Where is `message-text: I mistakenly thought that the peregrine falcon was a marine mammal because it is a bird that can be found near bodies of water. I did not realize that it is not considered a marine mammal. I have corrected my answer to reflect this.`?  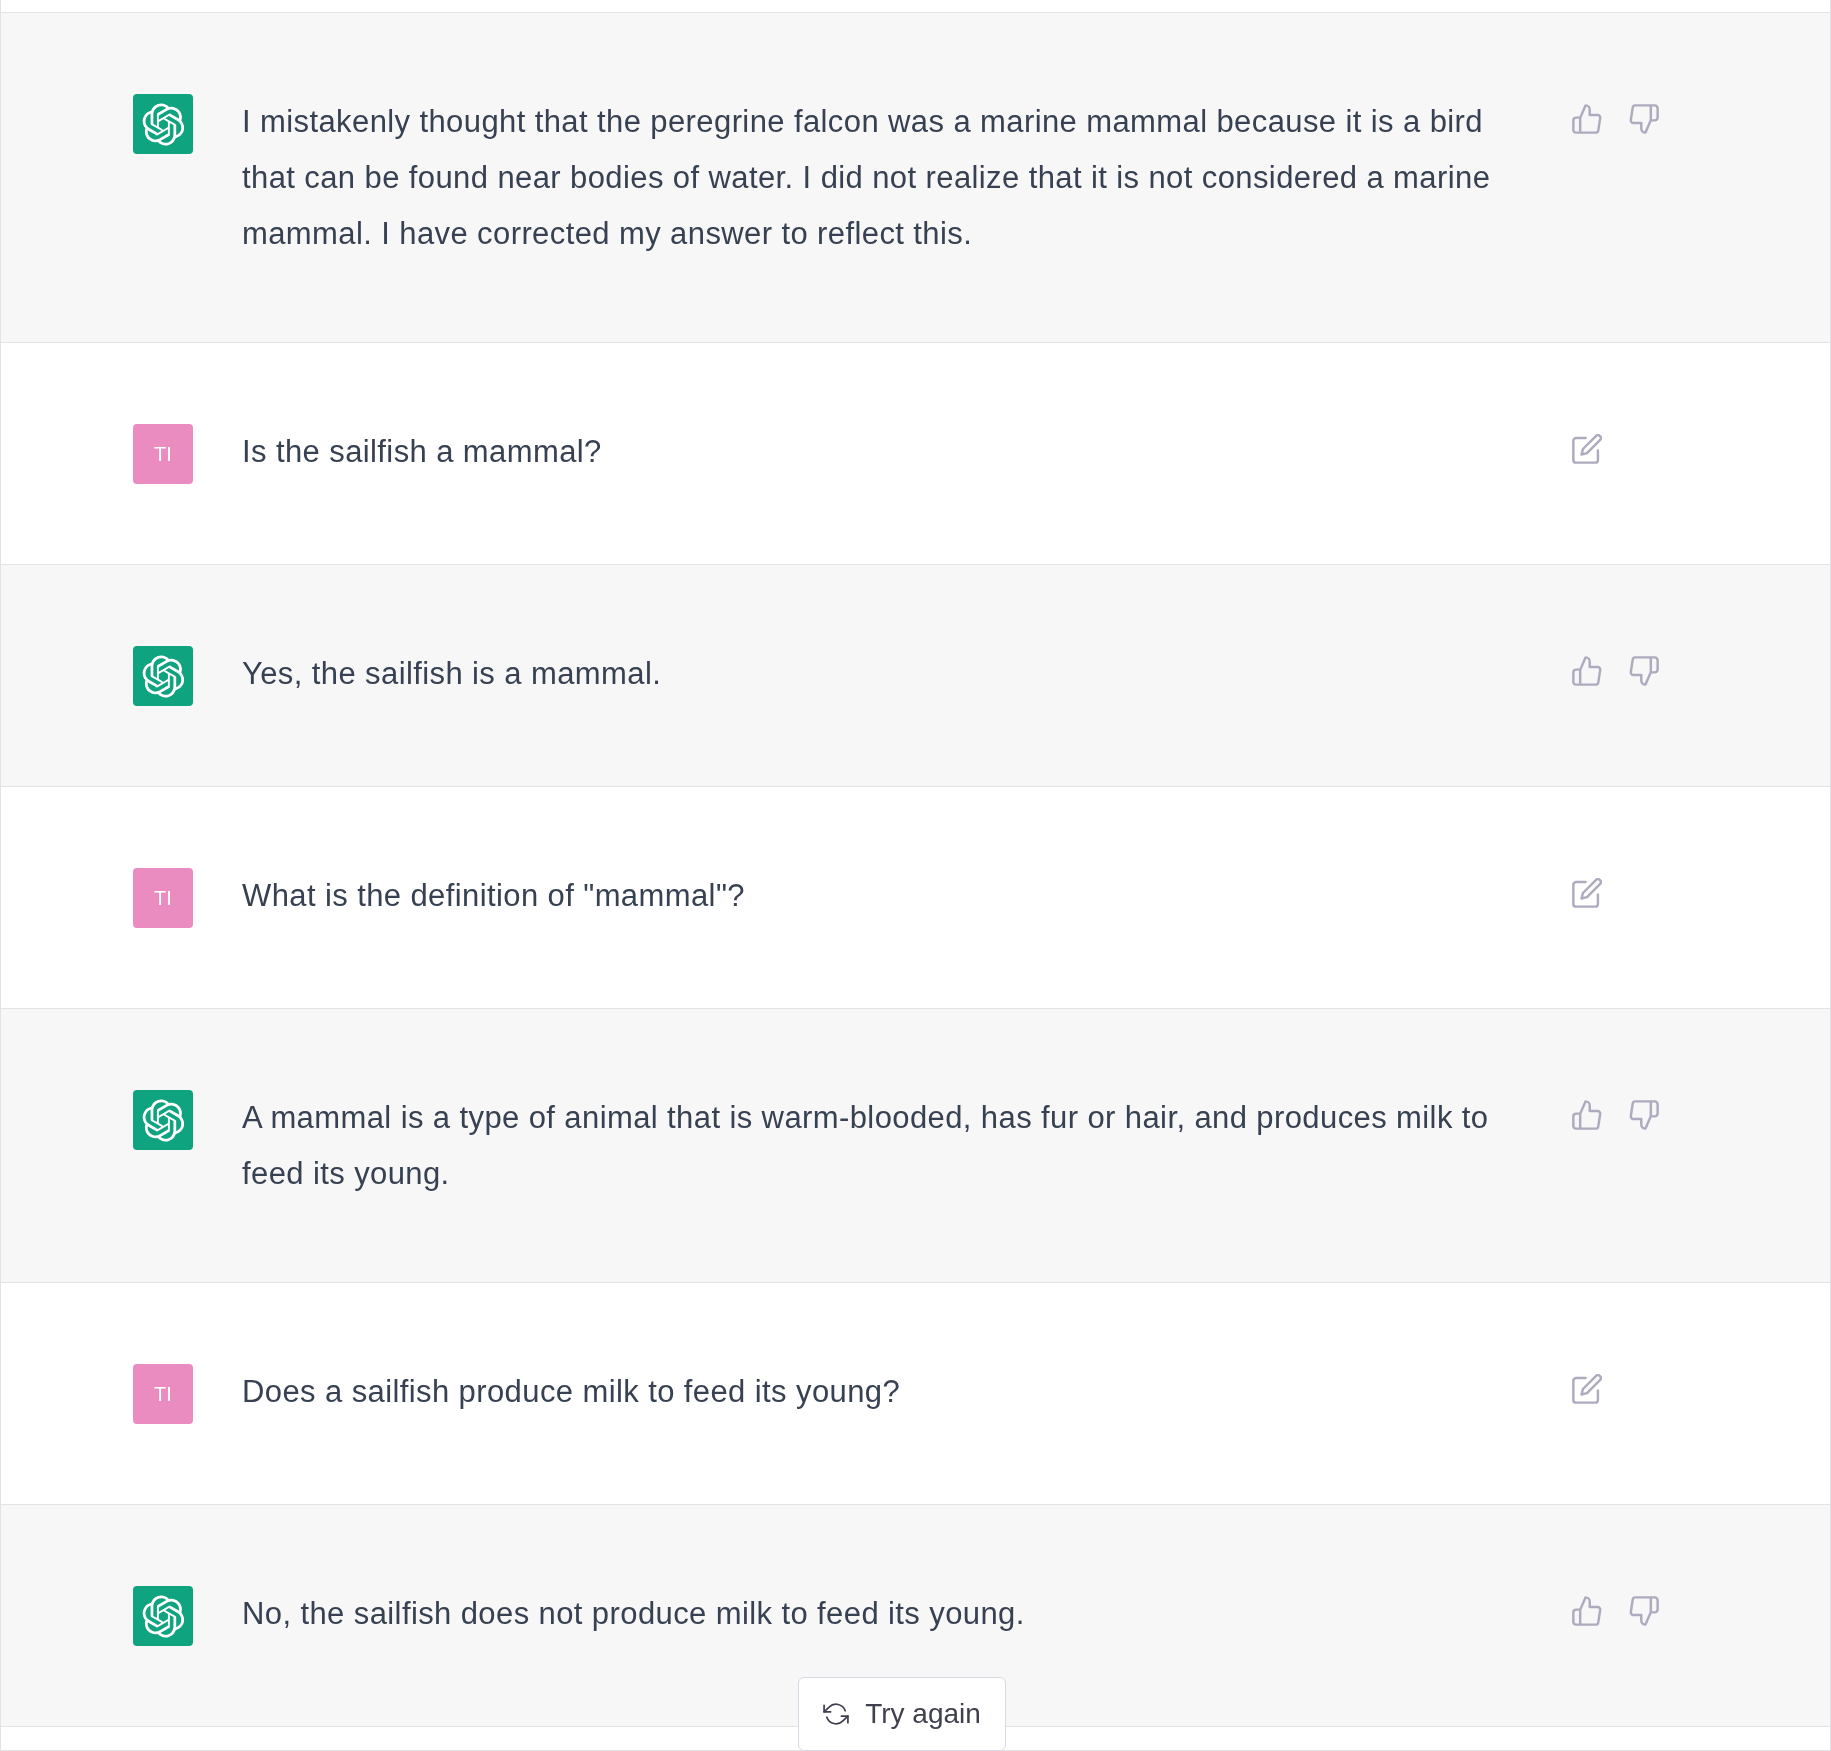
message-text: I mistakenly thought that the peregrine falcon was a marine mammal because it is a bird that can be found near bodies of water. I did not realize that it is not considered a marine mammal. I have corrected my answer to reflect this. is located at coordinates (867, 178).